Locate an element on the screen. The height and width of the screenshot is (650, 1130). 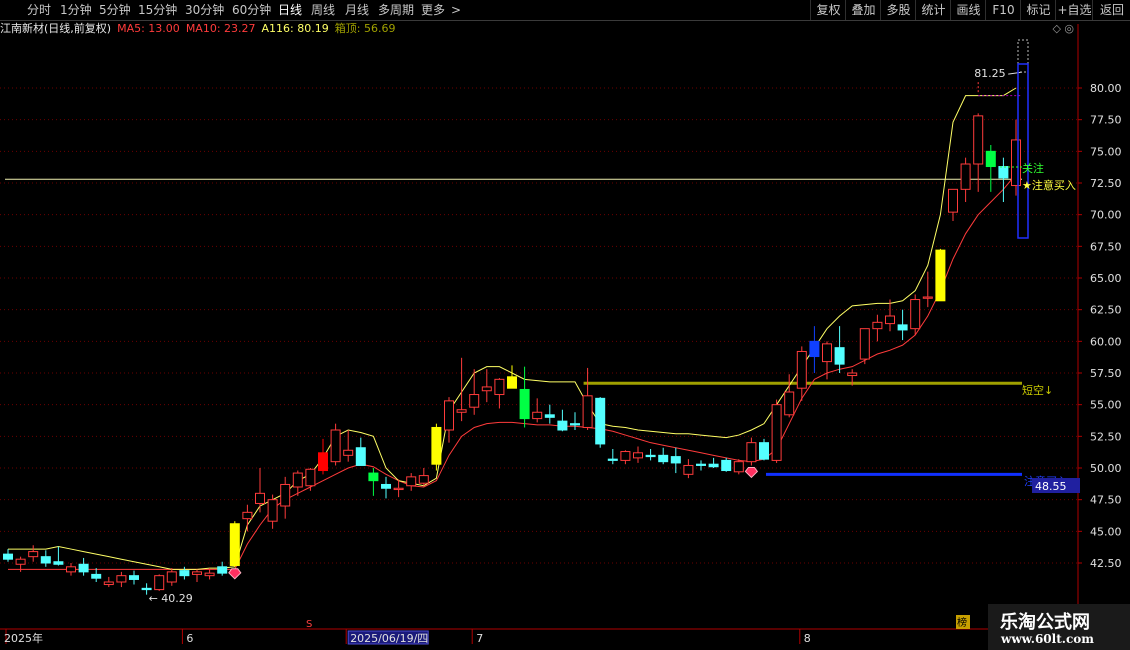
s-marker: S is located at coordinates (309, 624).